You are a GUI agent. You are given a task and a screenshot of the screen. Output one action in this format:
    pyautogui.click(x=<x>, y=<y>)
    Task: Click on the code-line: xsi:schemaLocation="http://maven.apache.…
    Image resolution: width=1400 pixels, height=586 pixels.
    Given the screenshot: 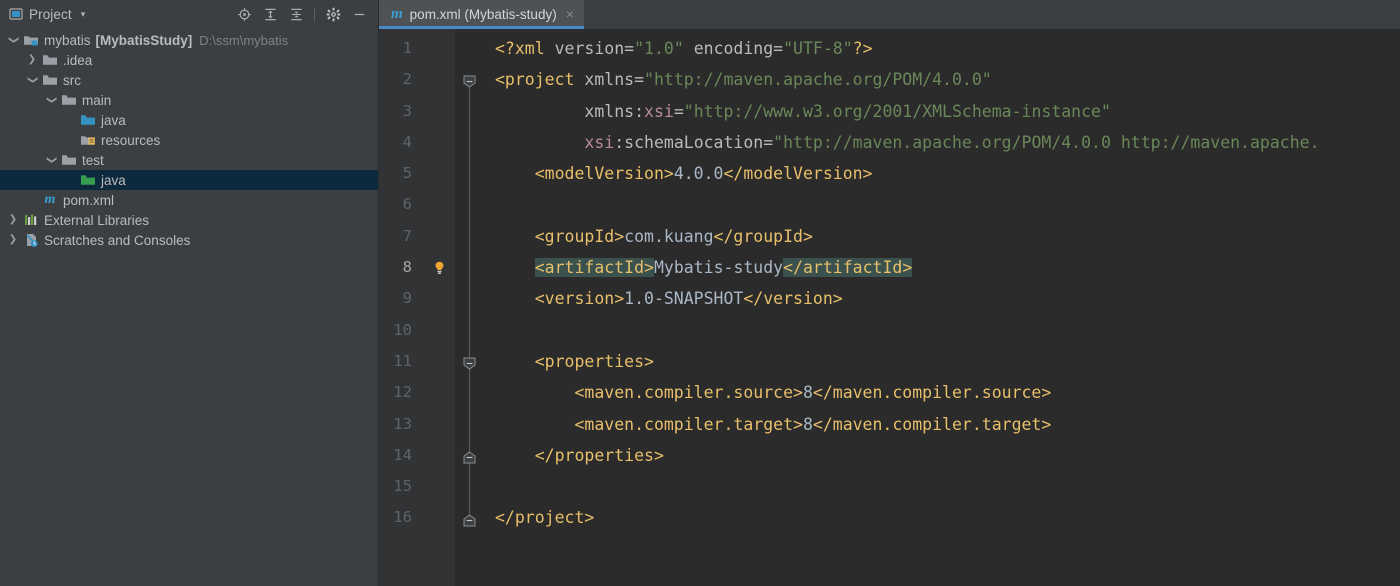 What is the action you would take?
    pyautogui.click(x=942, y=142)
    